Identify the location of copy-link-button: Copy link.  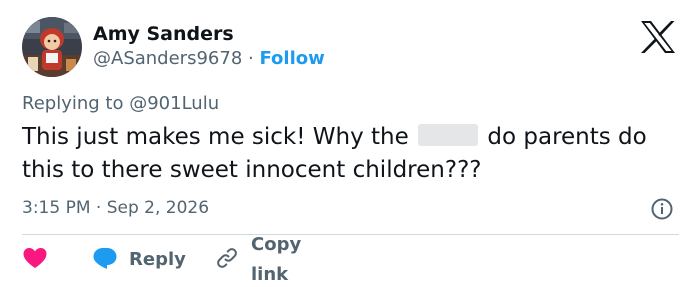
(258, 259).